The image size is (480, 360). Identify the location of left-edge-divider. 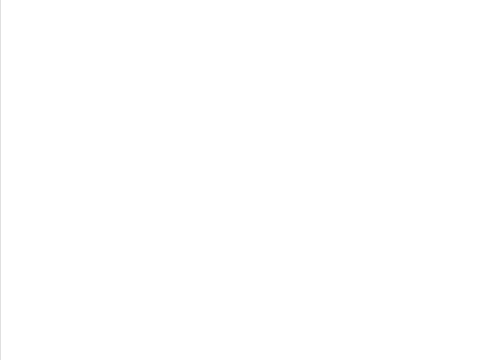
(0, 180).